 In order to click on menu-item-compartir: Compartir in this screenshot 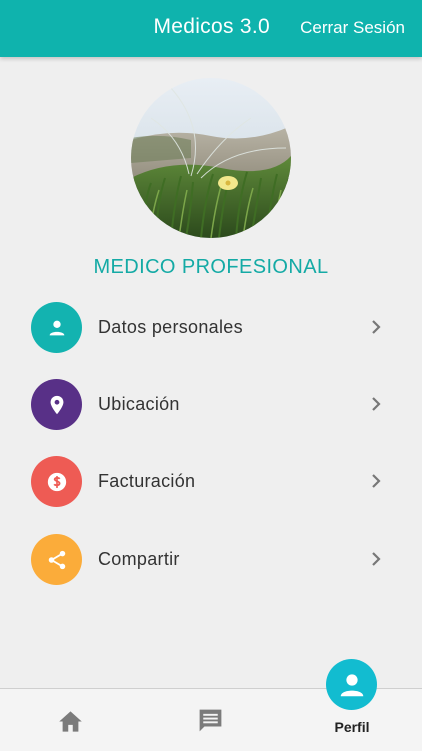, I will do `click(211, 559)`.